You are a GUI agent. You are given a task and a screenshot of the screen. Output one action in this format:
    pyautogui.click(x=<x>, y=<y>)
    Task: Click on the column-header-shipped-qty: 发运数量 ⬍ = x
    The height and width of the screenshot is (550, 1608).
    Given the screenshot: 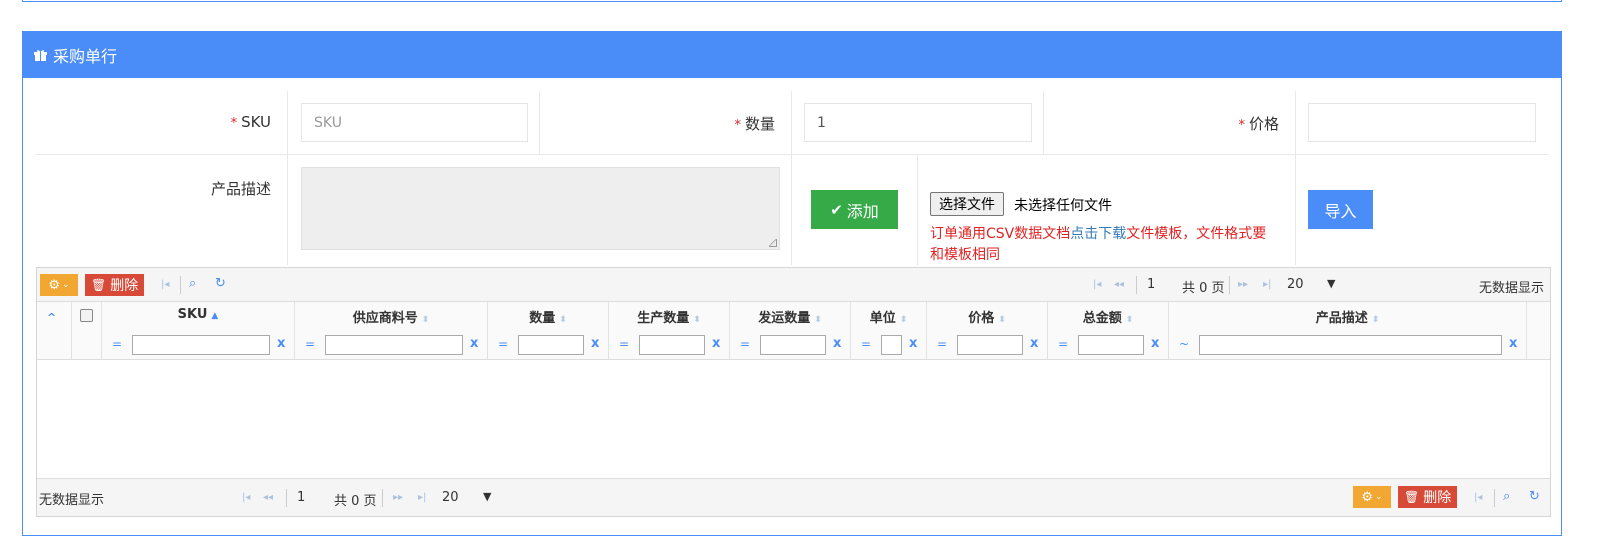 What is the action you would take?
    pyautogui.click(x=790, y=330)
    